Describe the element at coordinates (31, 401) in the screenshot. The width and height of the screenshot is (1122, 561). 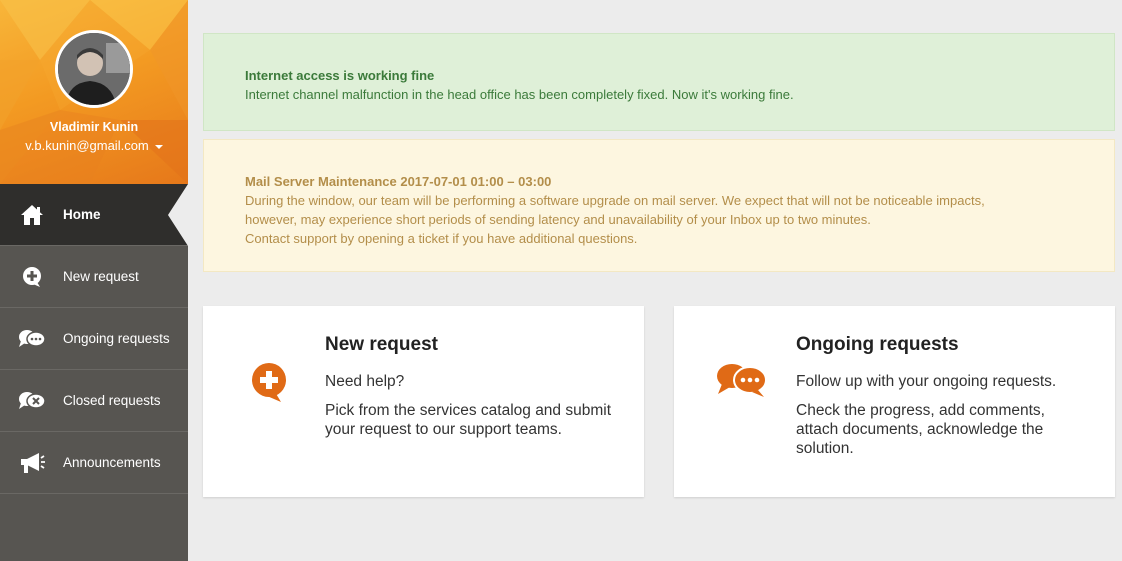
I see `closed-bubbles-icon` at that location.